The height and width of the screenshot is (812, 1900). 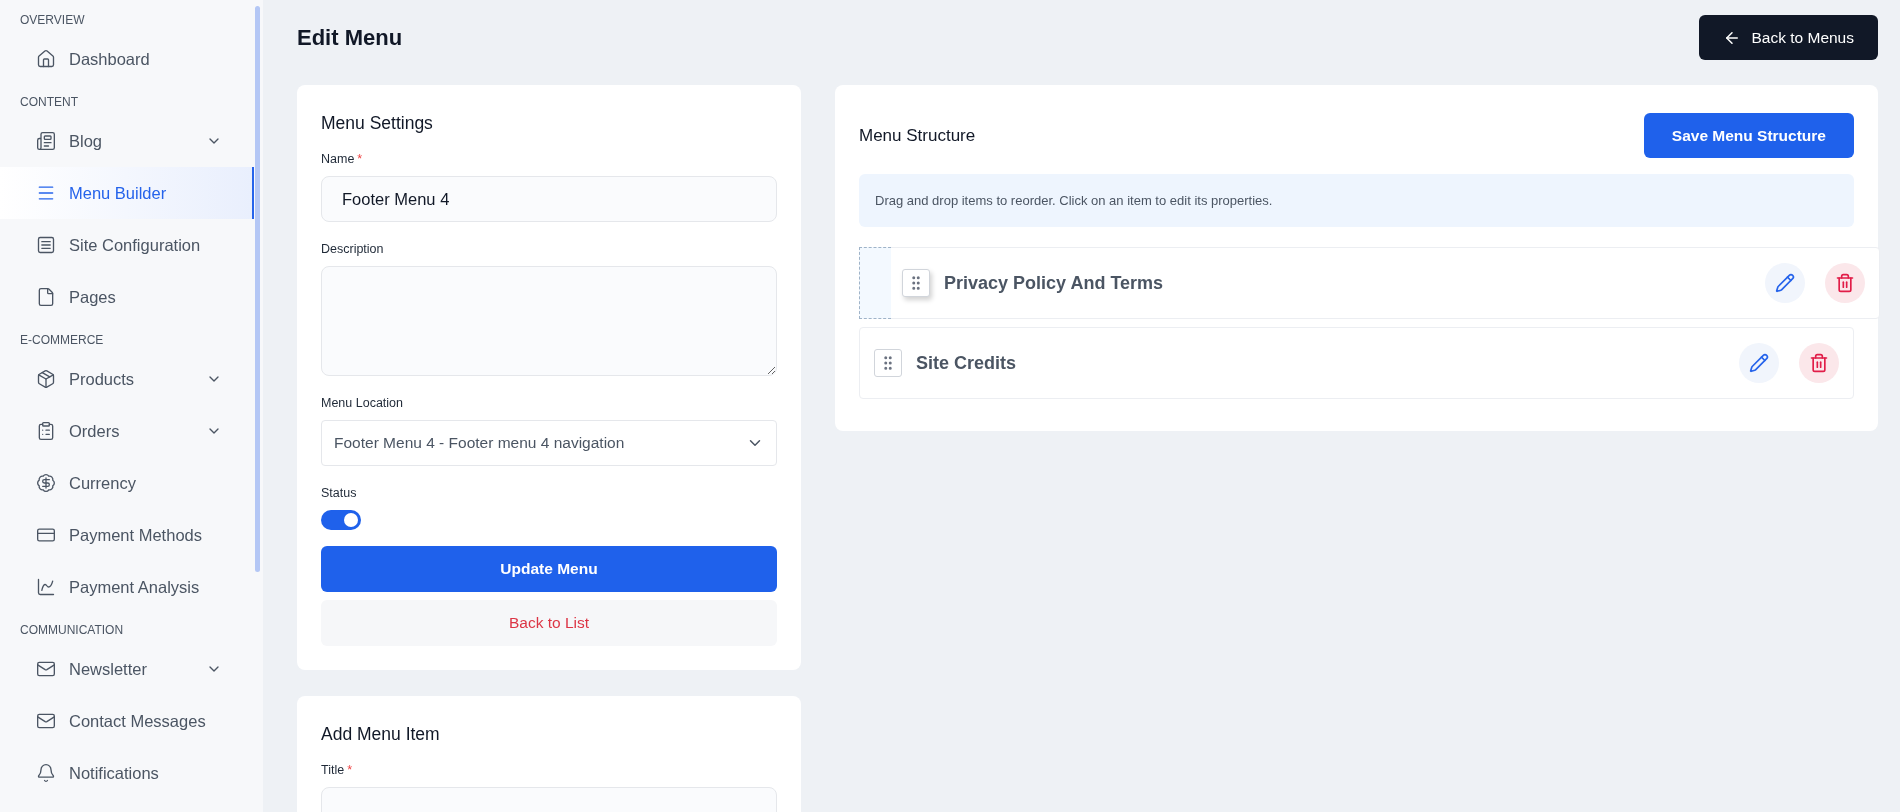 I want to click on sidebar-item: Blog, so click(x=127, y=141).